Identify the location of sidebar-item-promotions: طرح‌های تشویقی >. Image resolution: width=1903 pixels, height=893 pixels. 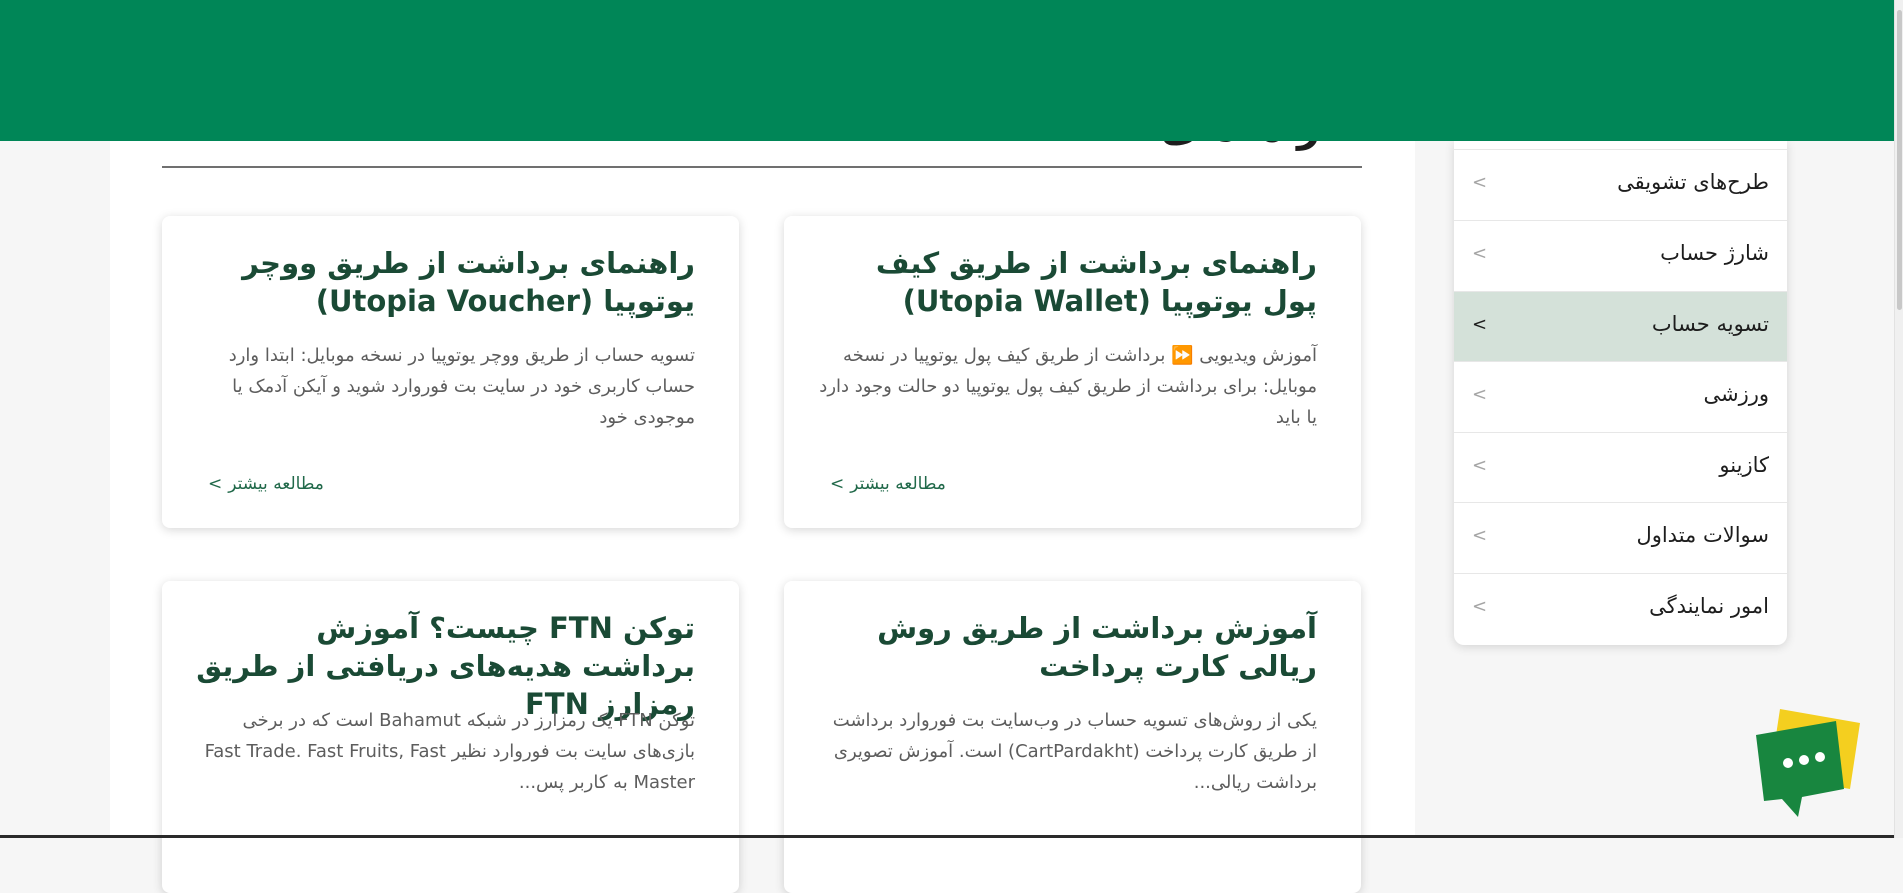
(1620, 184).